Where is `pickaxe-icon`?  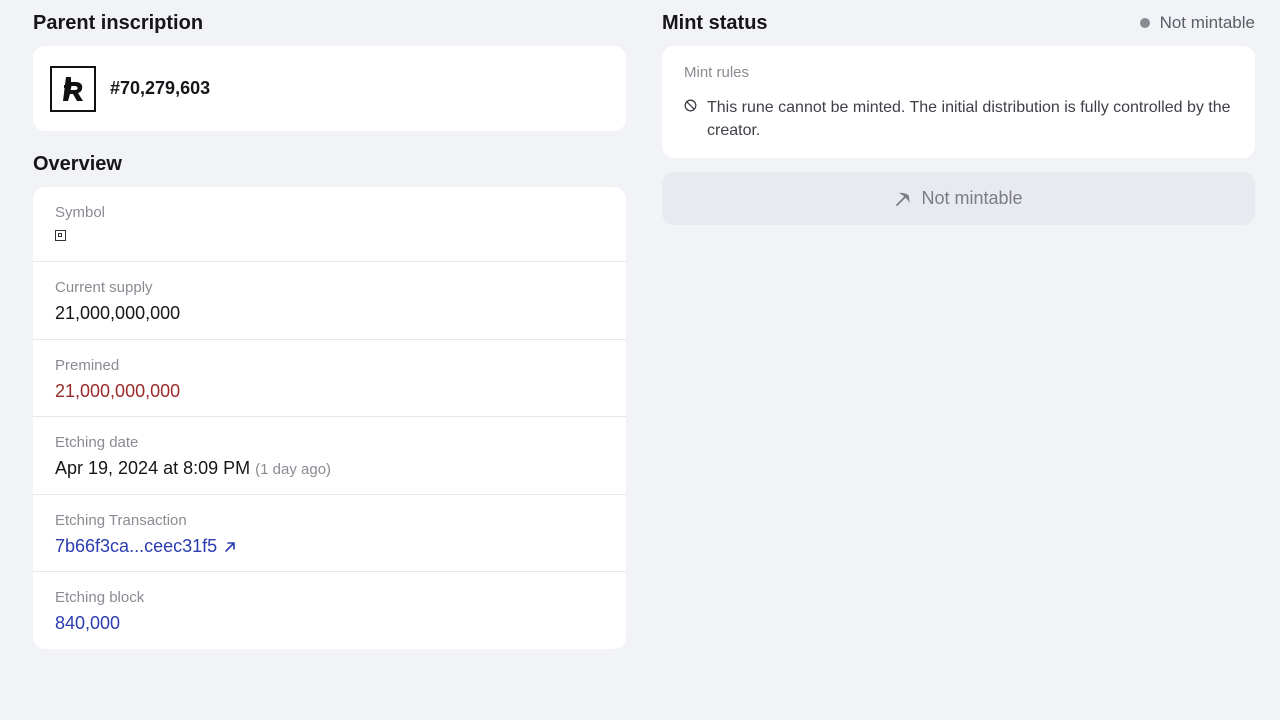
pickaxe-icon is located at coordinates (903, 199).